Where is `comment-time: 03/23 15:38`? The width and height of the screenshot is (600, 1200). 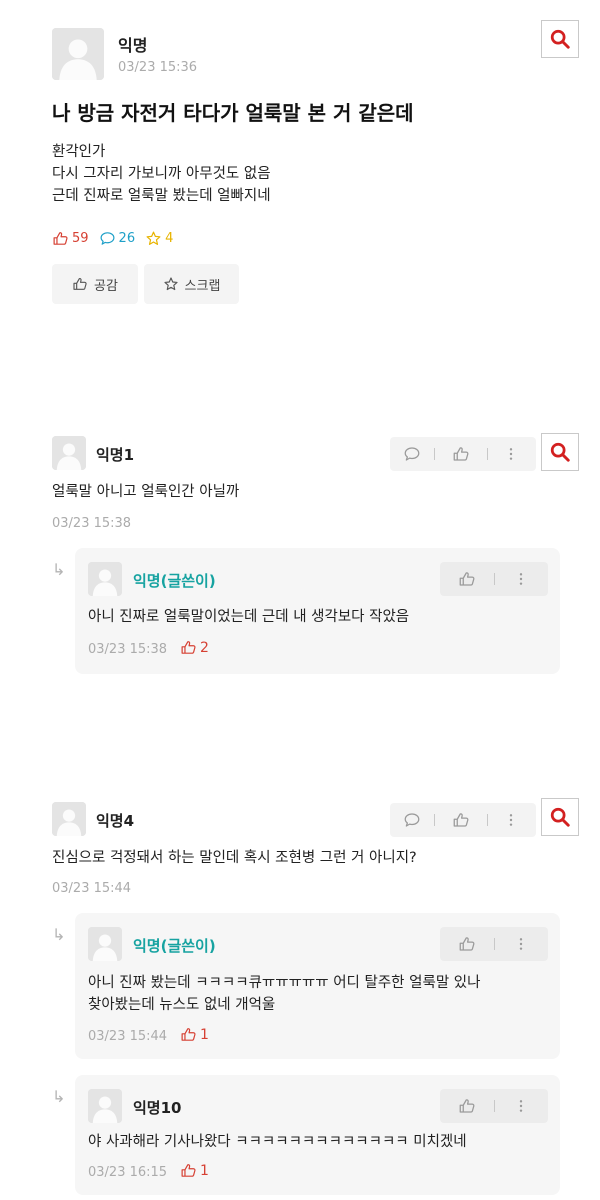 comment-time: 03/23 15:38 is located at coordinates (92, 523).